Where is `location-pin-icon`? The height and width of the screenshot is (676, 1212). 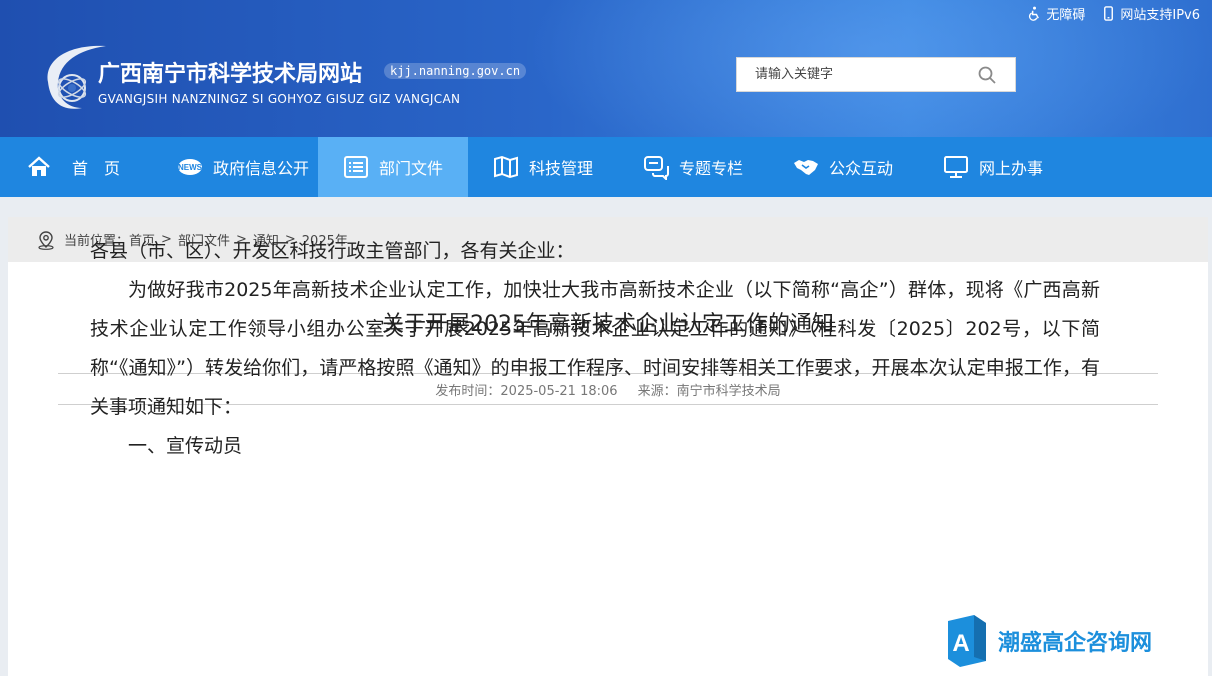
location-pin-icon is located at coordinates (46, 240).